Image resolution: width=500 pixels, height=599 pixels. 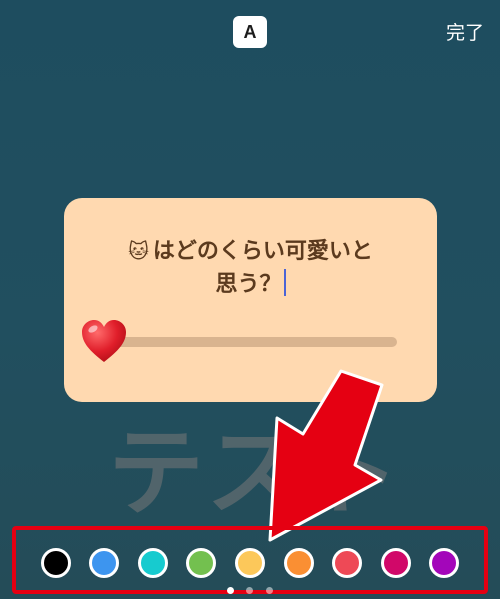 I want to click on color-swatch-magenta, so click(x=396, y=563).